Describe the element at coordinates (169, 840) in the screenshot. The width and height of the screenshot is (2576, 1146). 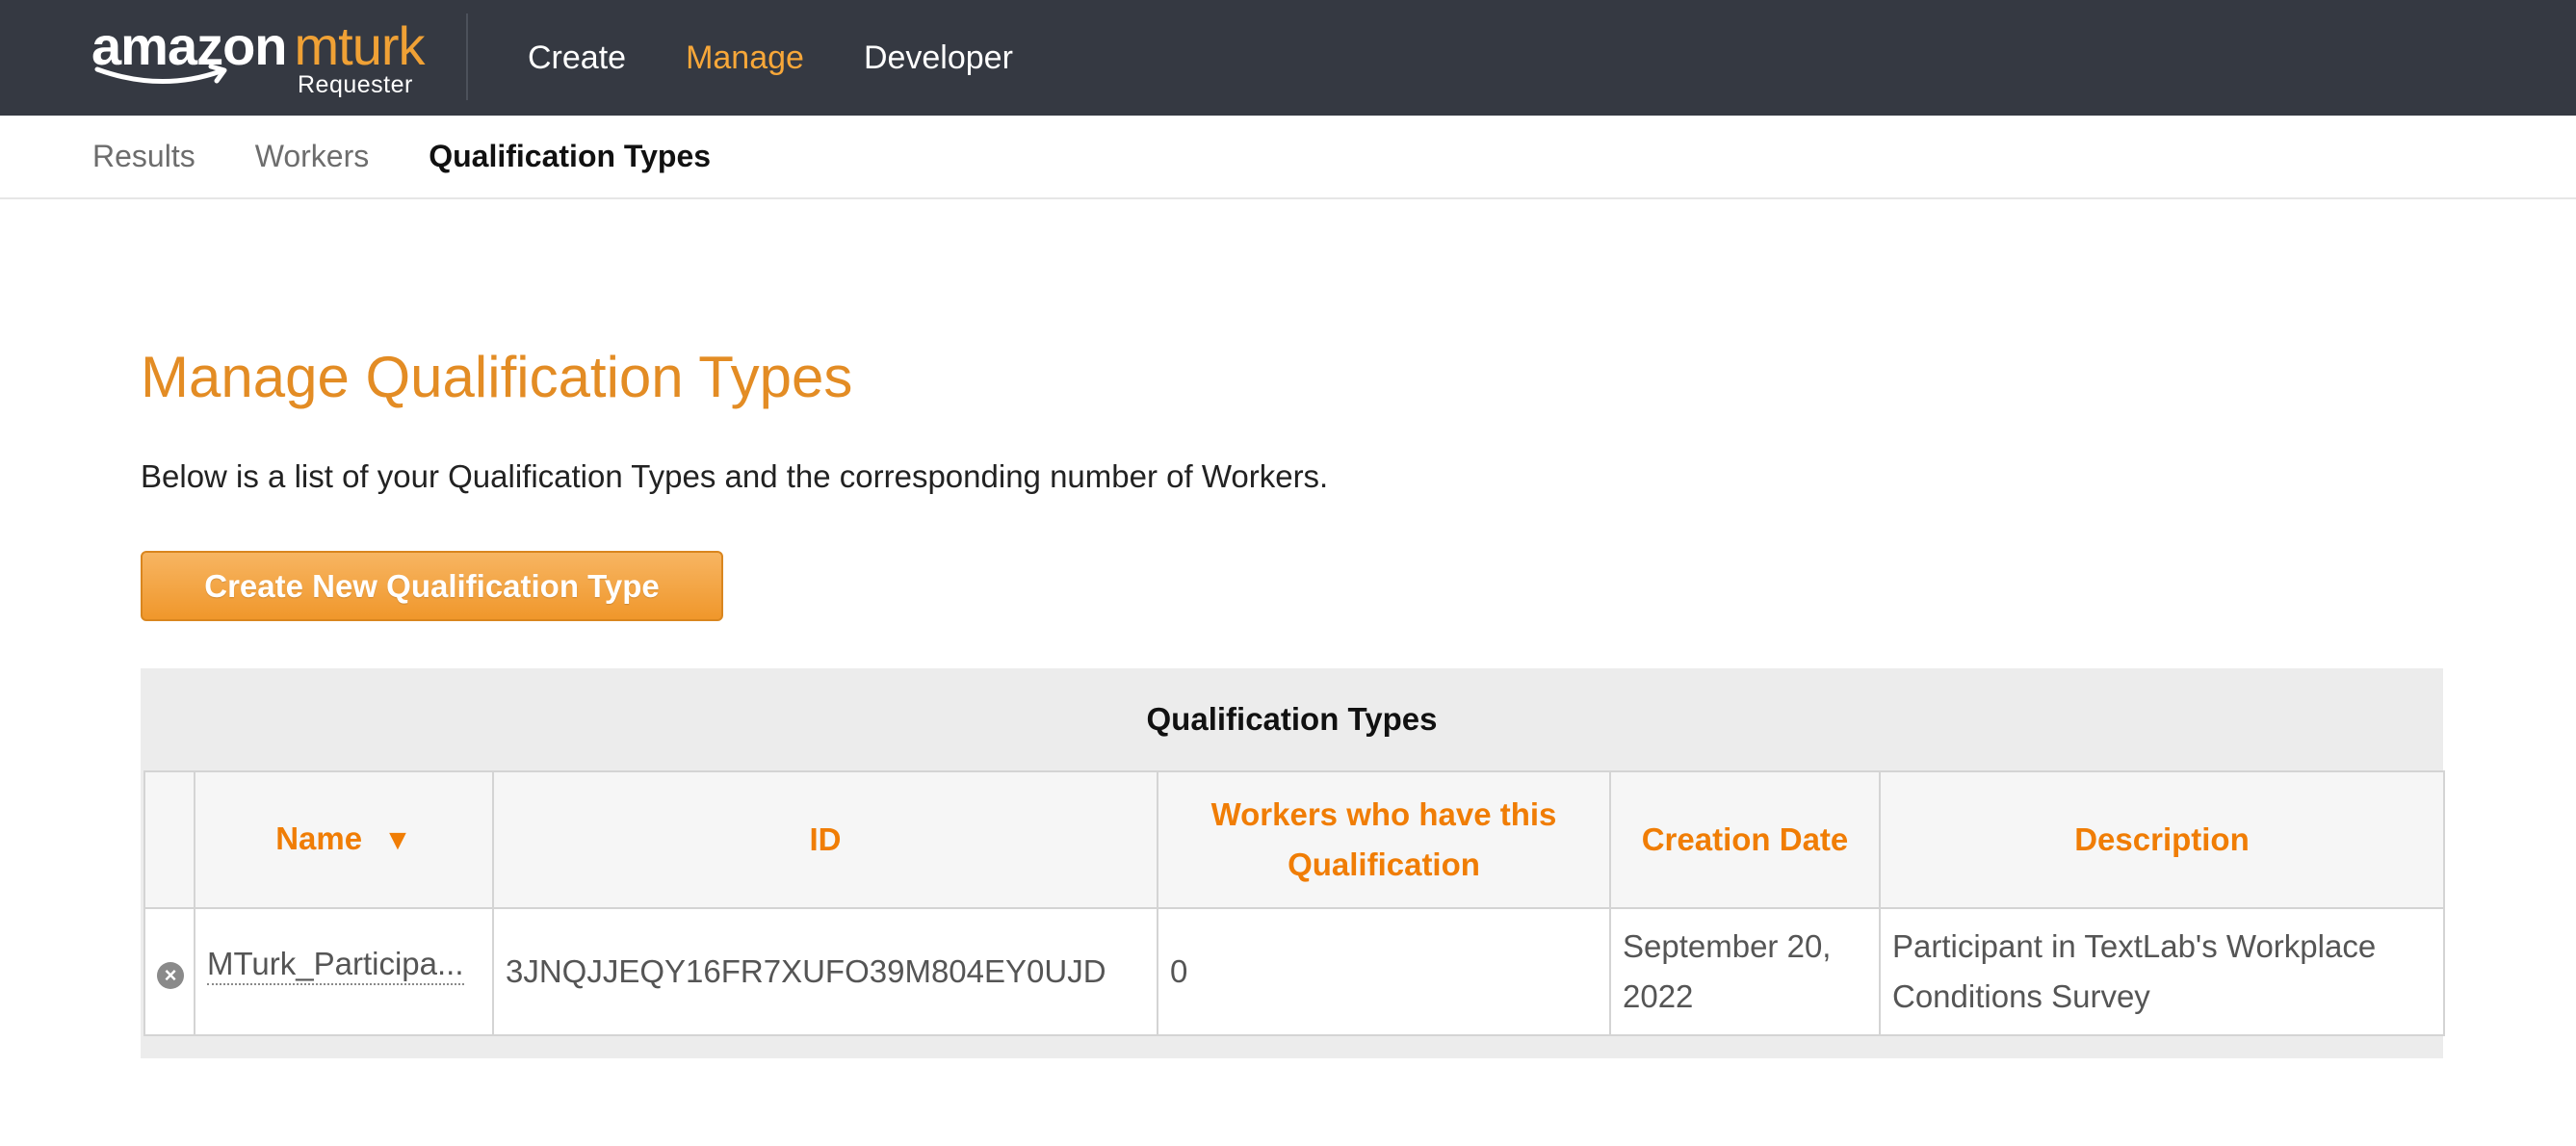
I see `column-header-actions` at that location.